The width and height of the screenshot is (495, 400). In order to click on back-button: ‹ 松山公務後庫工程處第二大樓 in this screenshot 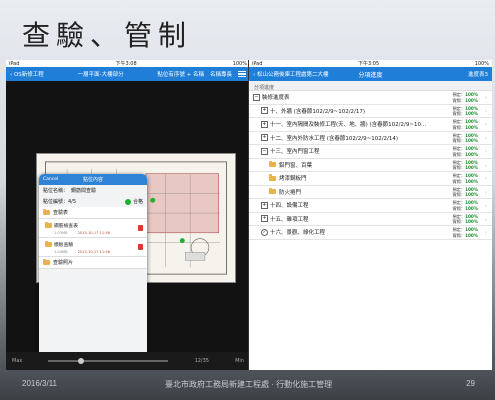, I will do `click(290, 74)`.